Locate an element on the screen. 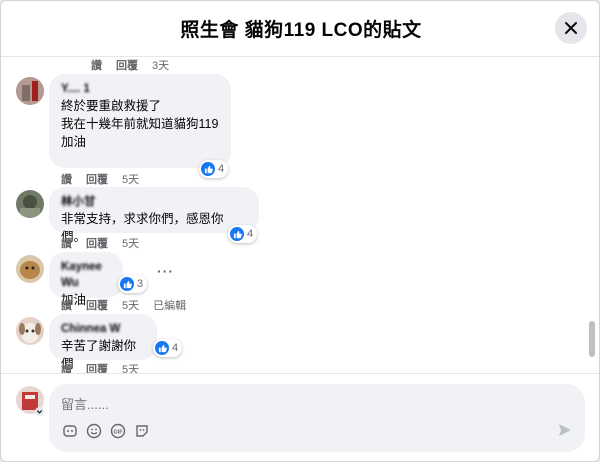 Image resolution: width=600 pixels, height=462 pixels. more-options-icon: ··· is located at coordinates (165, 271).